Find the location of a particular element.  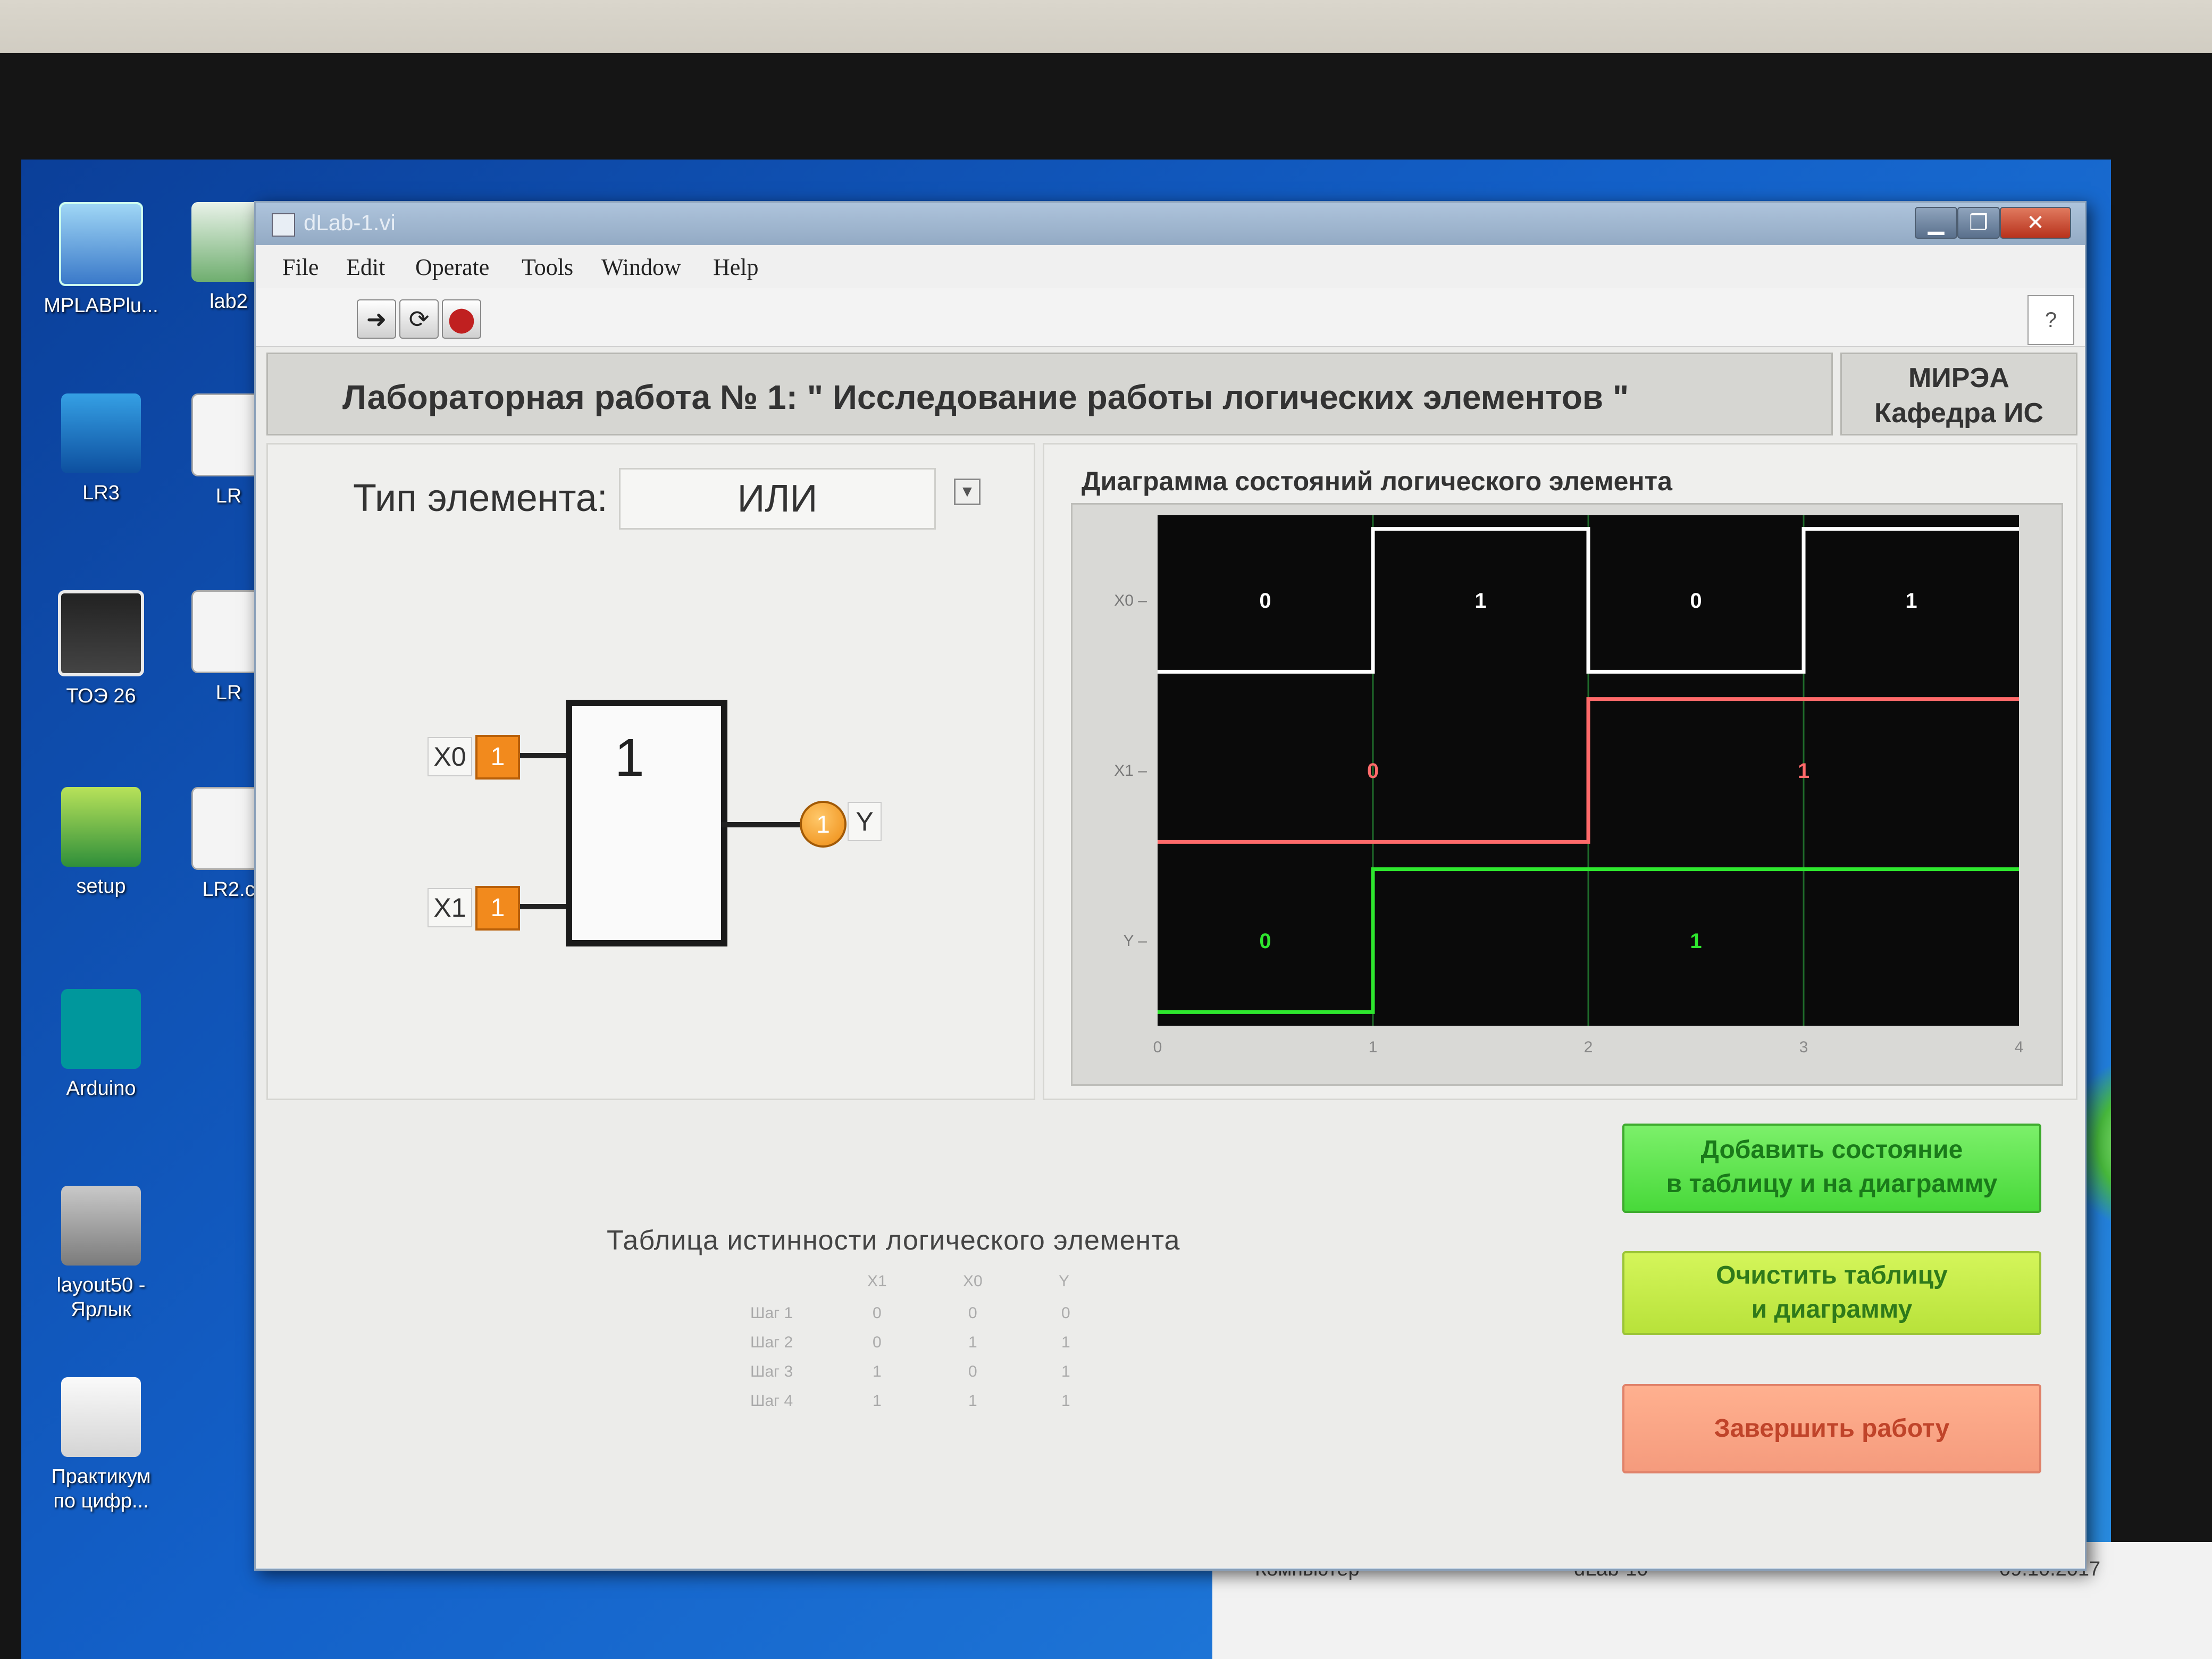

x-tick-label: 2 is located at coordinates (1588, 1047).